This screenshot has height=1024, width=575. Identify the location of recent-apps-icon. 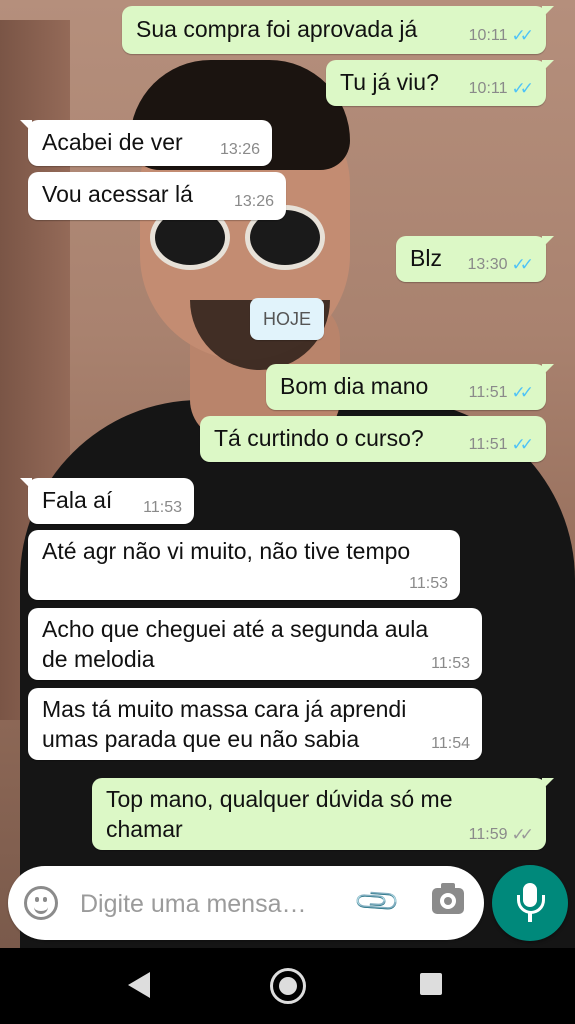
(431, 984).